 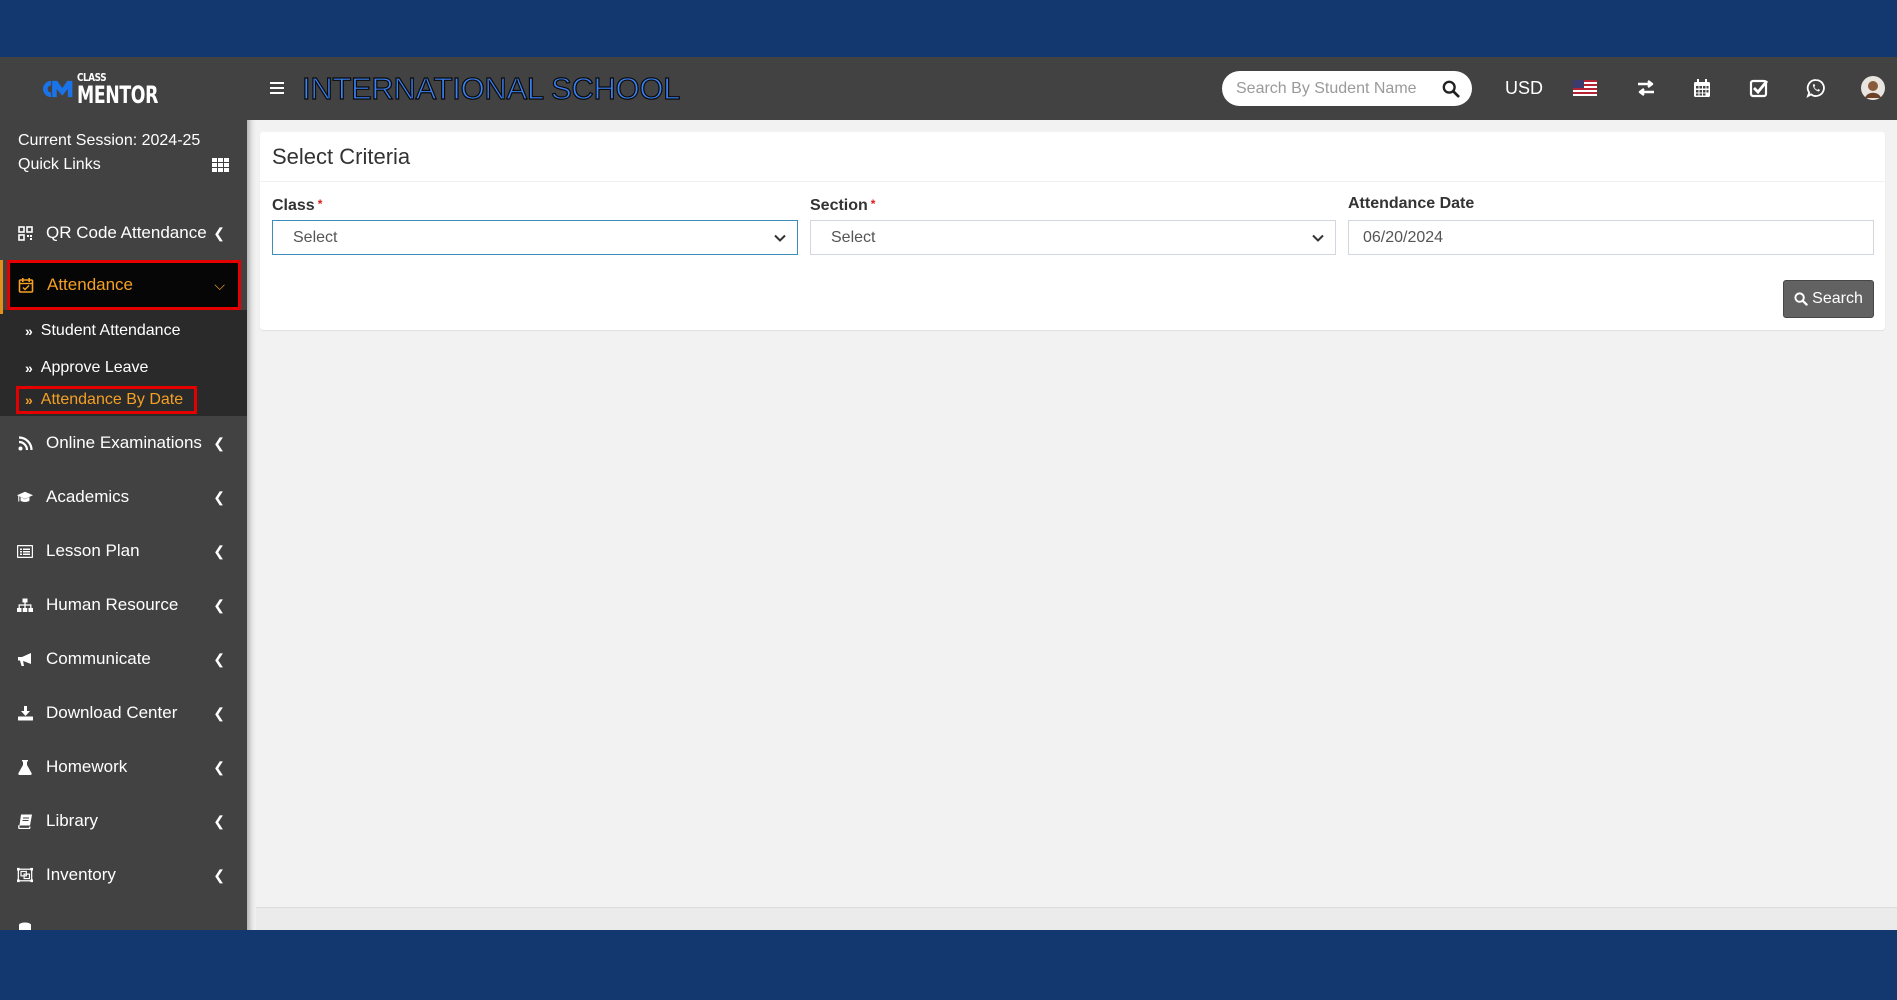 What do you see at coordinates (88, 496) in the screenshot?
I see `sidebar-item-label: Academics` at bounding box center [88, 496].